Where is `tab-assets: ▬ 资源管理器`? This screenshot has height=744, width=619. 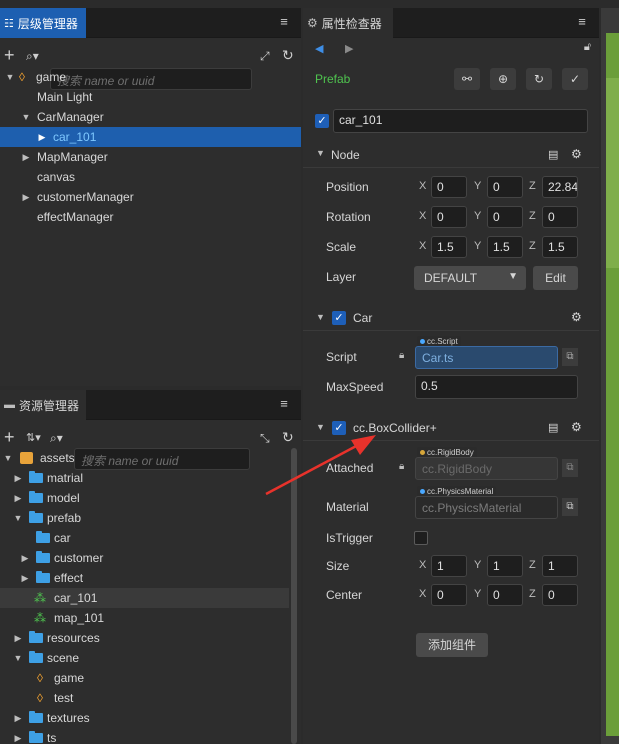
tab-assets: ▬ 资源管理器 is located at coordinates (43, 405).